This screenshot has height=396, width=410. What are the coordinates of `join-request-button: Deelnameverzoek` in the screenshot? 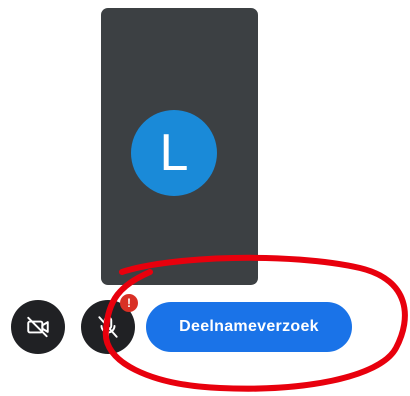 It's located at (249, 327).